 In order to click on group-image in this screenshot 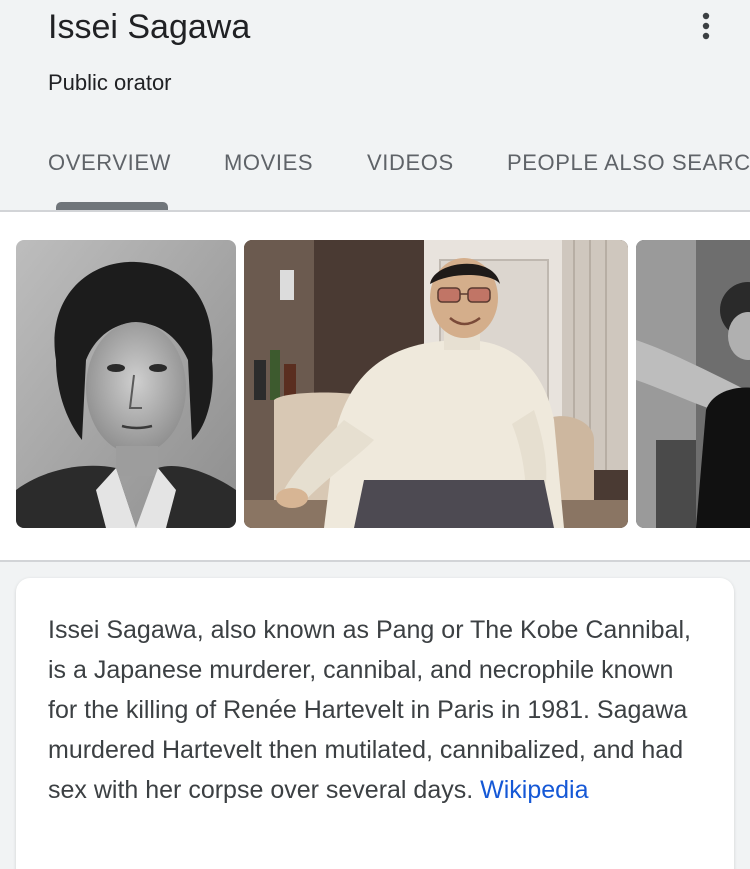, I will do `click(693, 384)`.